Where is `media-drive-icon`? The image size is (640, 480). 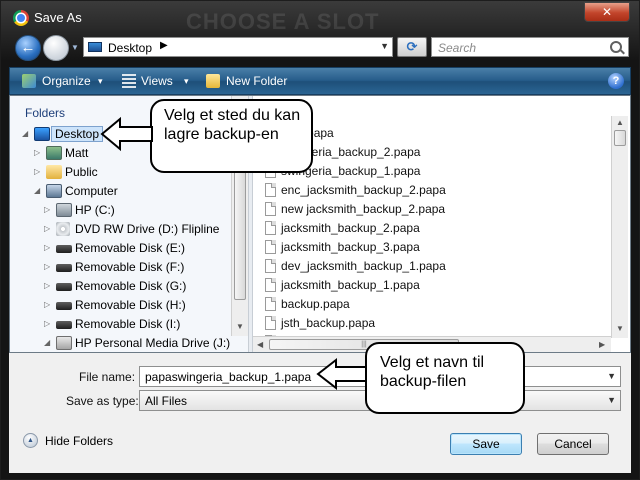 media-drive-icon is located at coordinates (64, 343).